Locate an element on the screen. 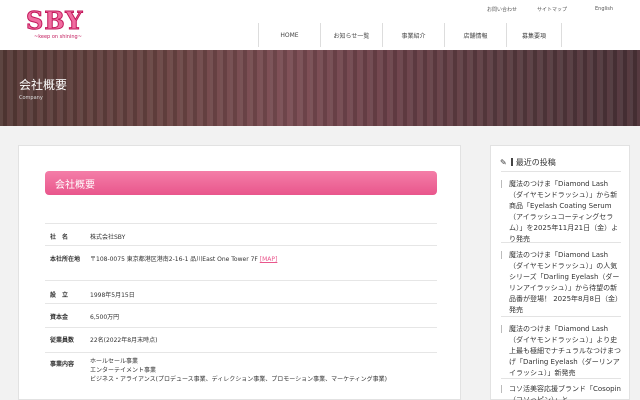 Image resolution: width=640 pixels, height=400 pixels. table-row: 資本金 6,500万円 is located at coordinates (241, 315).